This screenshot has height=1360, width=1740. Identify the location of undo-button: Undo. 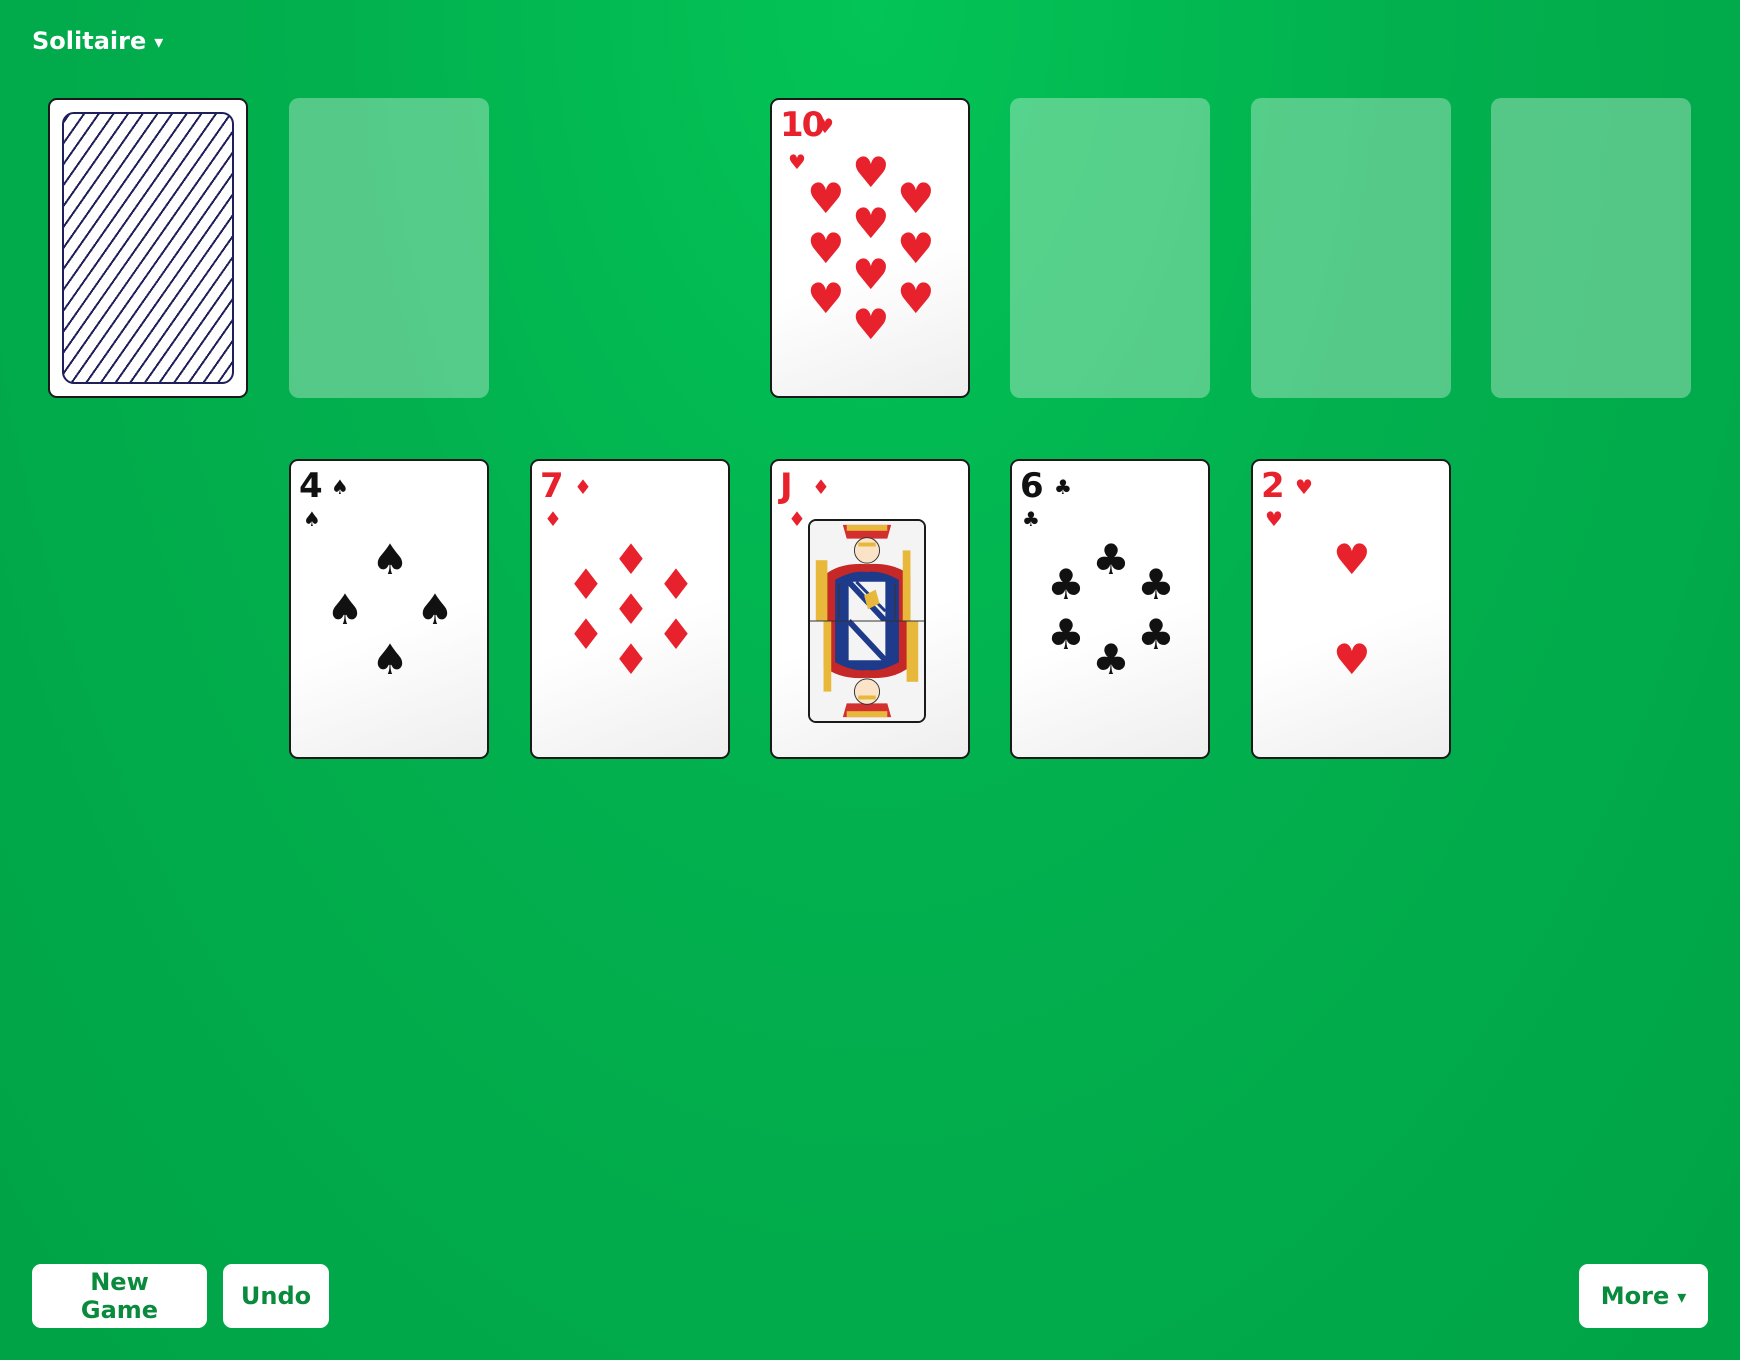
(276, 1296).